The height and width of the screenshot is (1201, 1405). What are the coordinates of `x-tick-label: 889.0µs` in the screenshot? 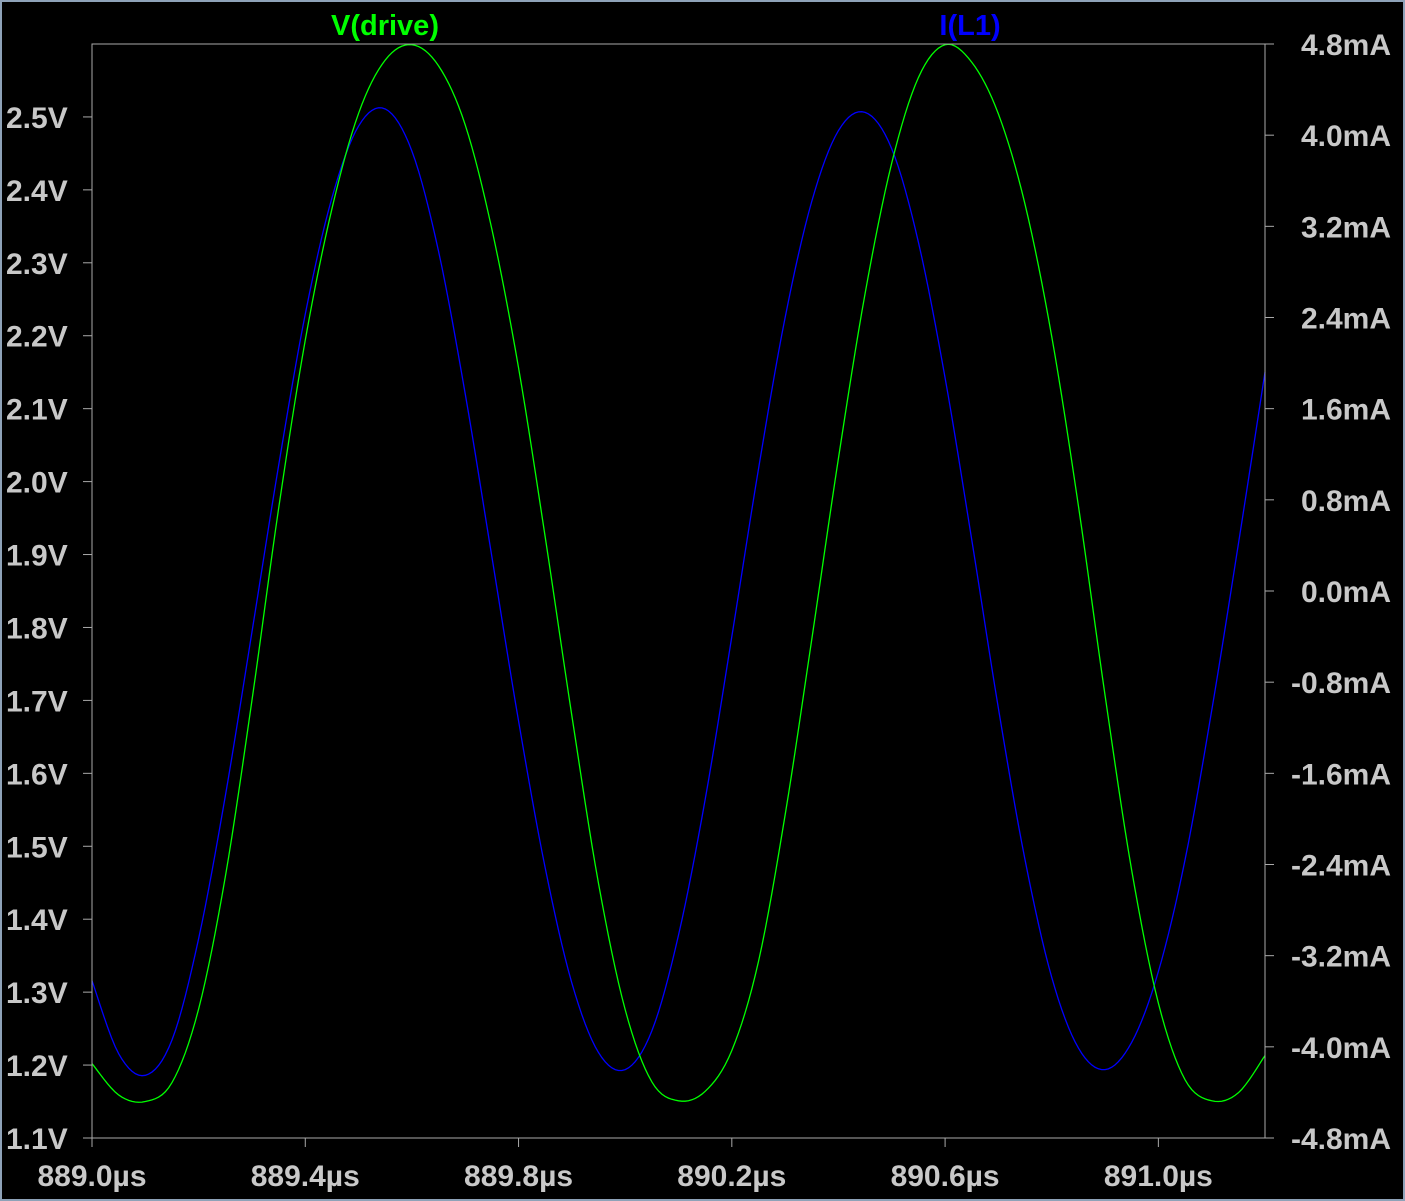 It's located at (91, 1176).